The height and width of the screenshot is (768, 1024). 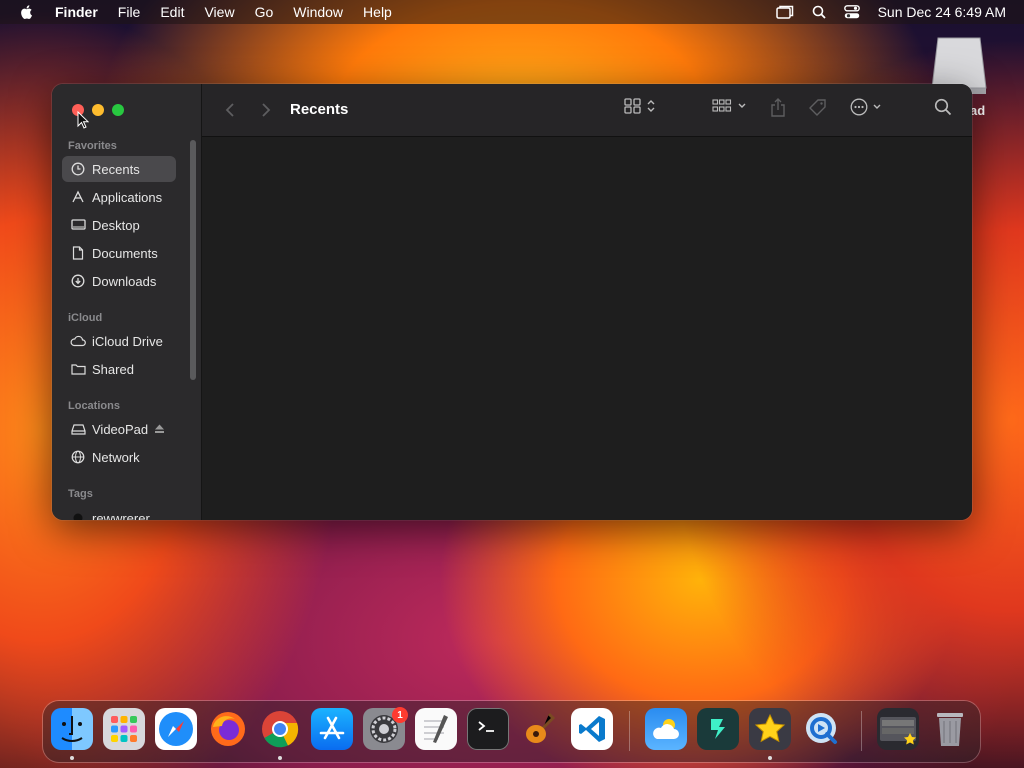 I want to click on star-icon, so click(x=770, y=728).